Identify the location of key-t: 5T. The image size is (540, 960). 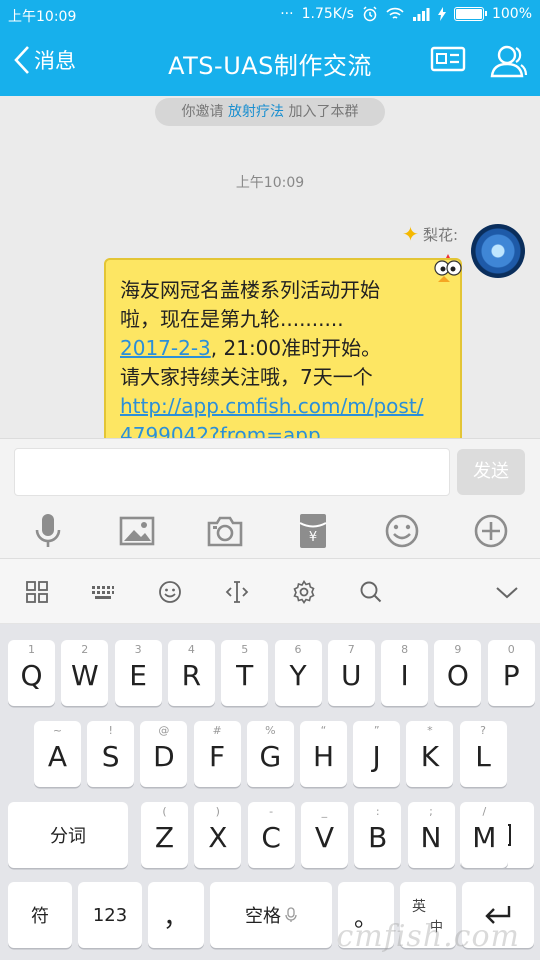
(245, 673).